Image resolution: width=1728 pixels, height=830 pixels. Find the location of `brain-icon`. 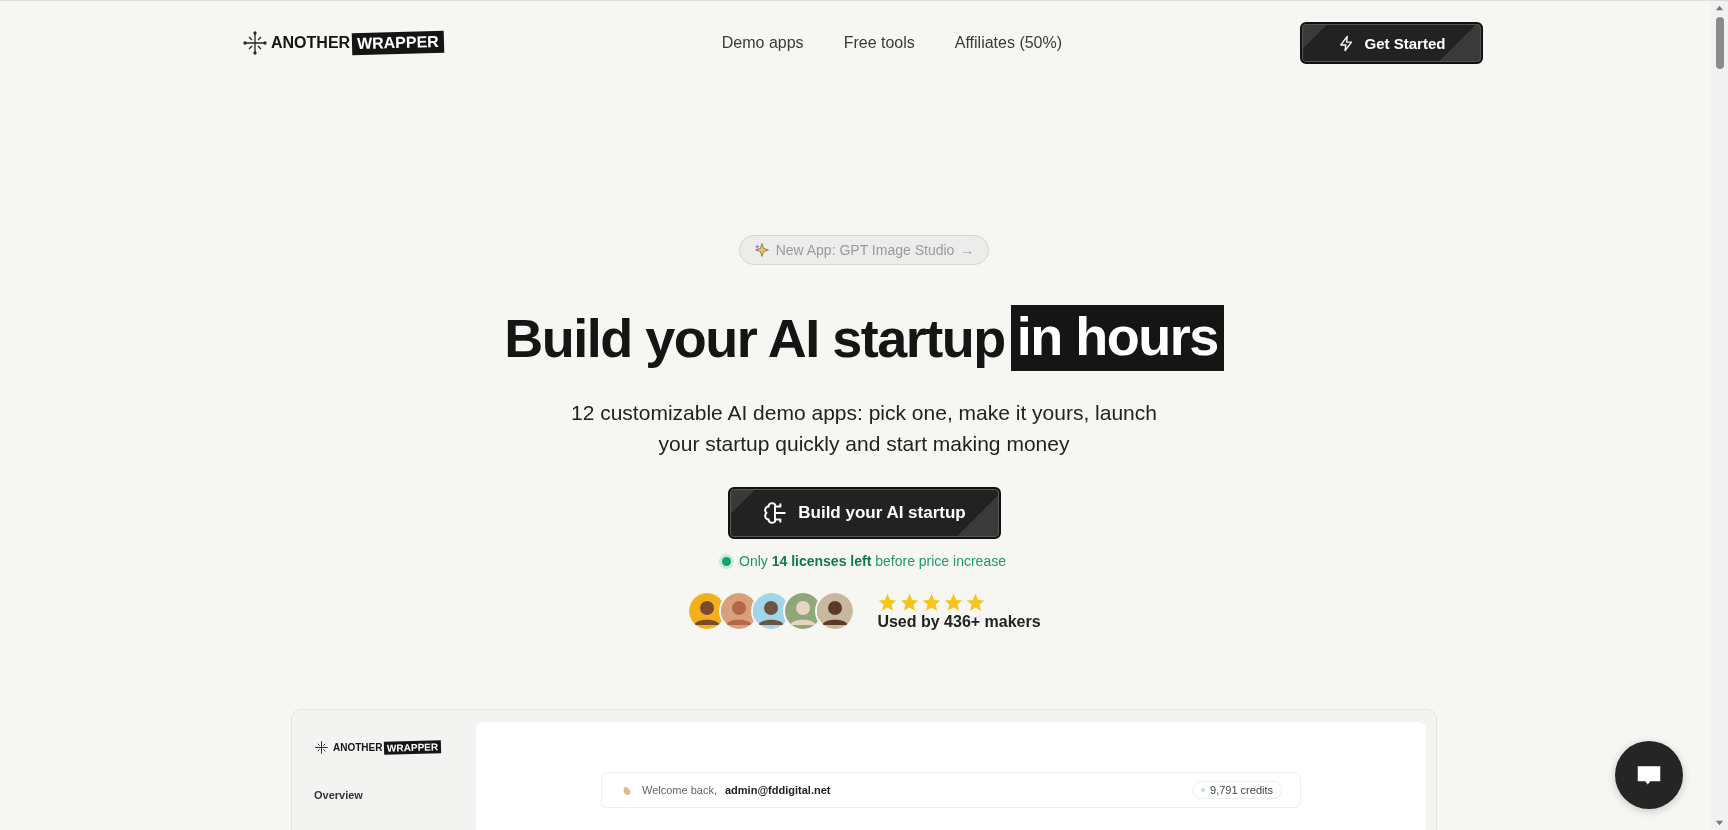

brain-icon is located at coordinates (775, 513).